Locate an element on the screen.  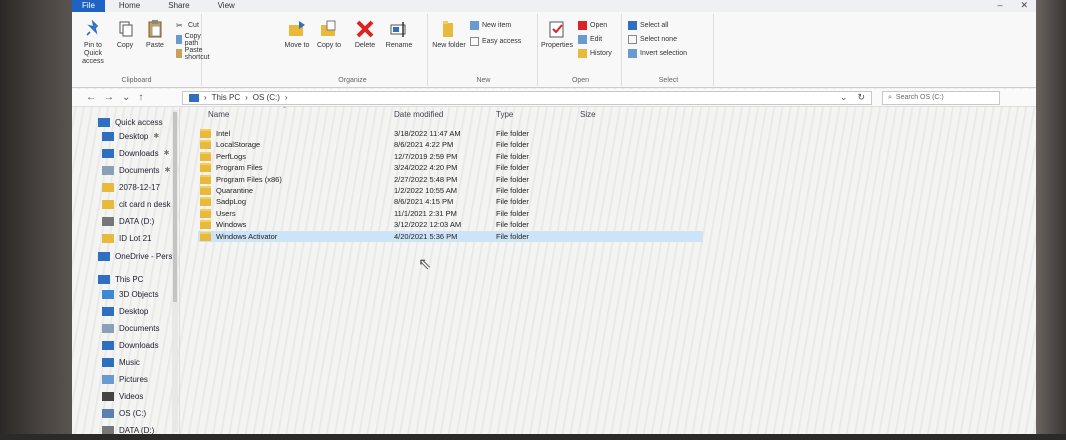
edit-button: Edit is located at coordinates (590, 39).